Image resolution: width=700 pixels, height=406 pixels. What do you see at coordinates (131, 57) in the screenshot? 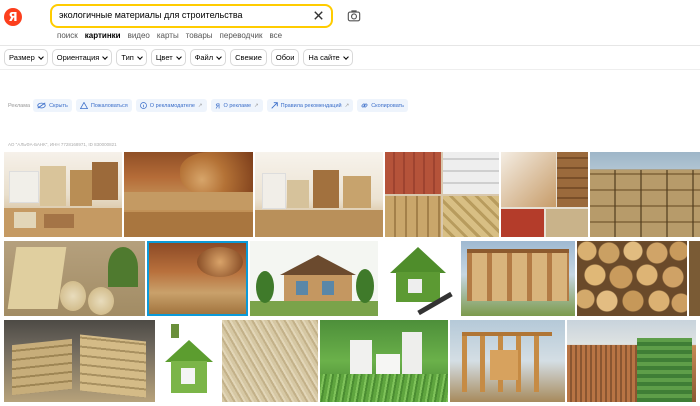
I see `filter-type: Тип` at bounding box center [131, 57].